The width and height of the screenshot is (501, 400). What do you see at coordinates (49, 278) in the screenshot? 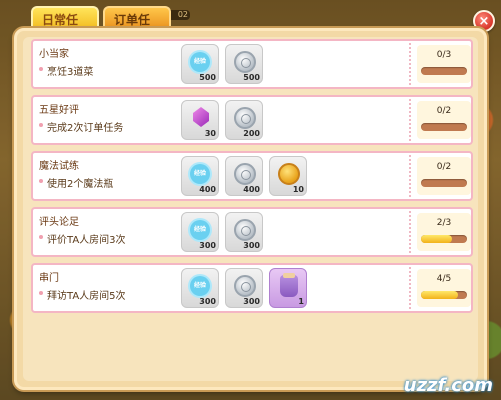
I see `task-title: 串门` at bounding box center [49, 278].